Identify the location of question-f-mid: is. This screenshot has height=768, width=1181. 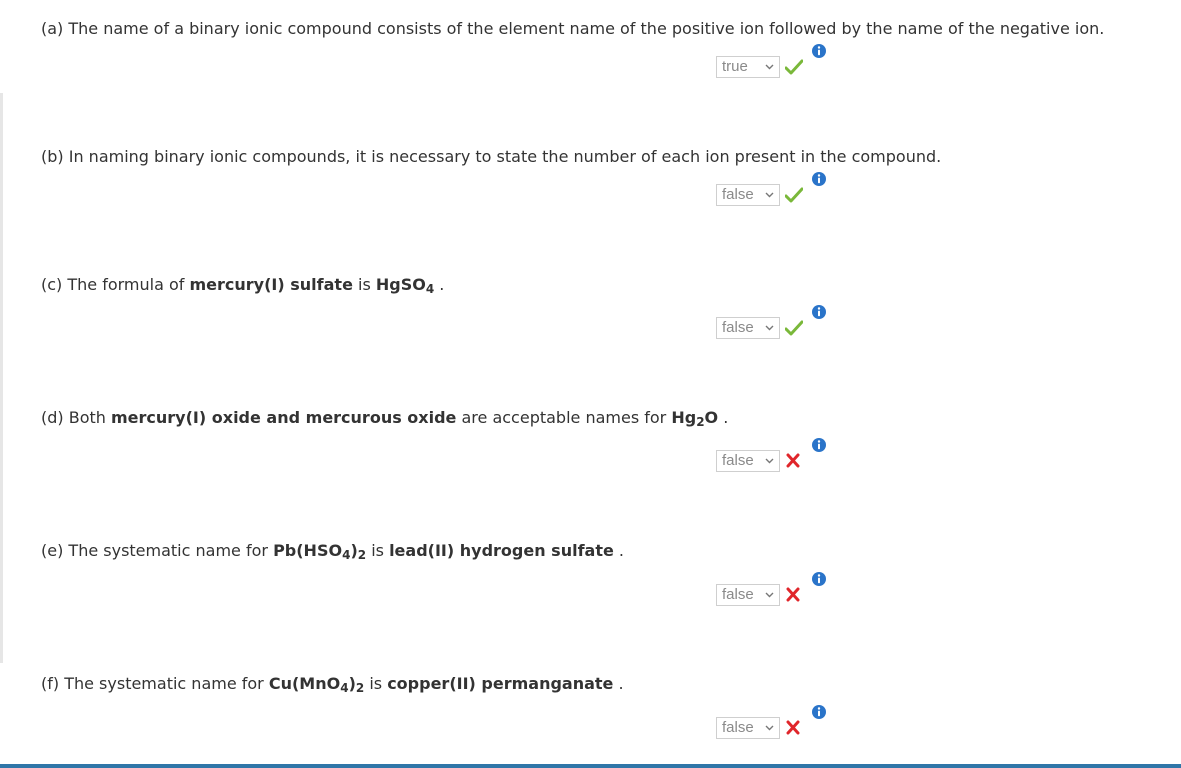
(376, 683).